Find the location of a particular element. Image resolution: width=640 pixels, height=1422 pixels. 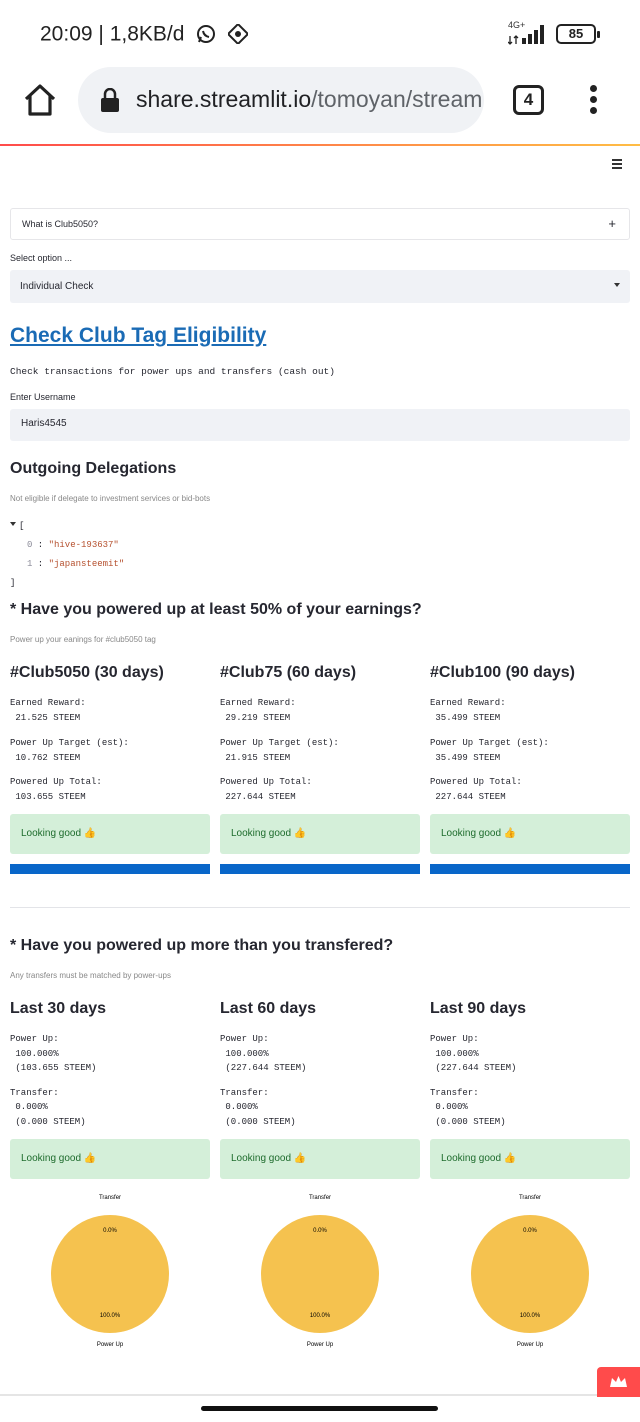

status-bar: 20:09 | 1,8KB/d 4G+ 85 is located at coordinates (320, 33).